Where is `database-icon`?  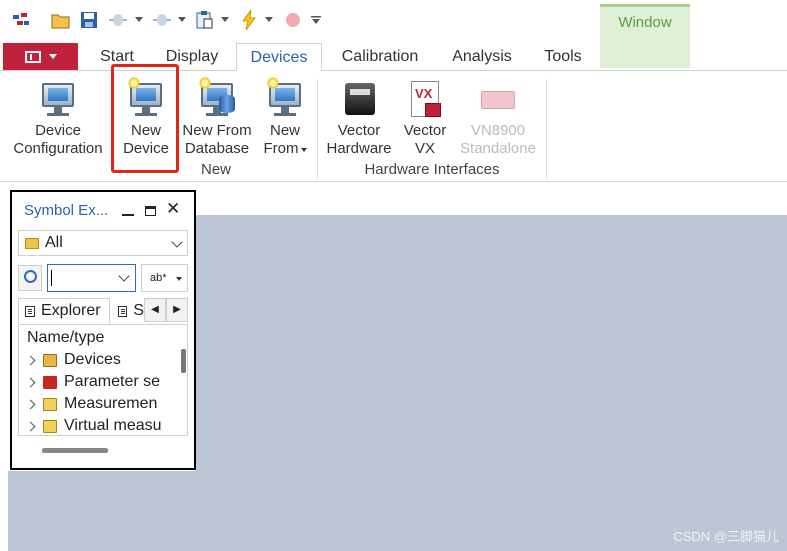
database-icon is located at coordinates (217, 99).